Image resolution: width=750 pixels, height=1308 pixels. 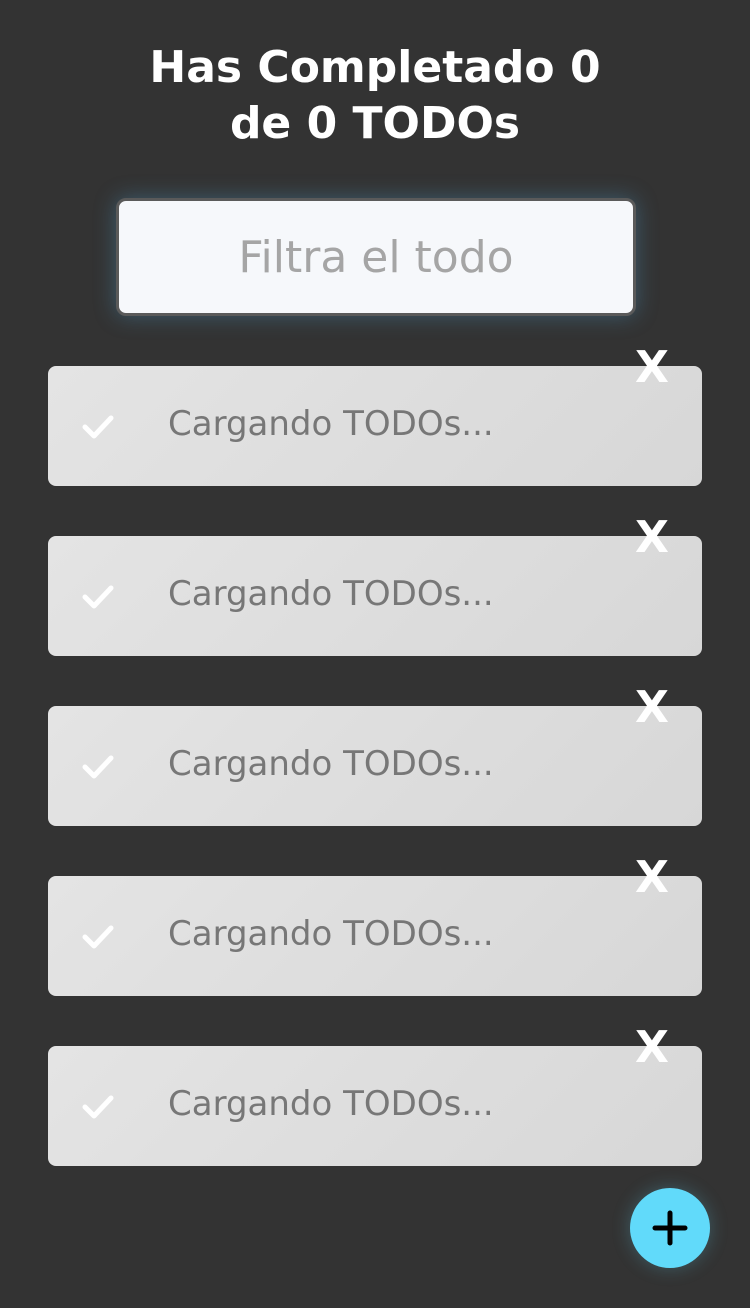 I want to click on title-line-2: de 0 TODOs, so click(x=375, y=123).